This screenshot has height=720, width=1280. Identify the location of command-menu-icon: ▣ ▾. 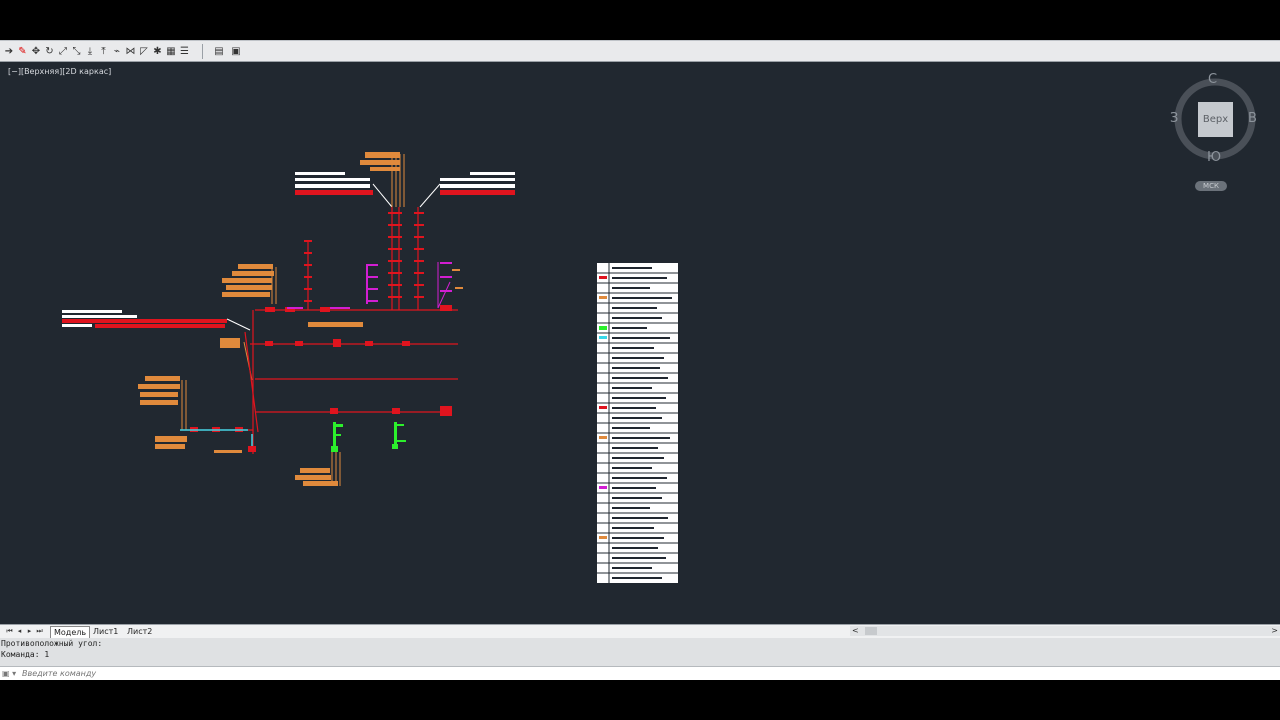
(9, 673).